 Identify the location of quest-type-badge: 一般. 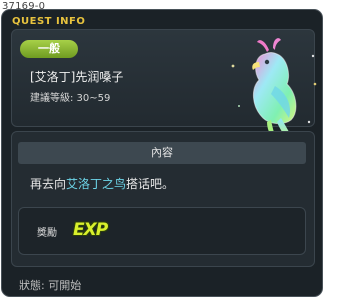
(49, 49).